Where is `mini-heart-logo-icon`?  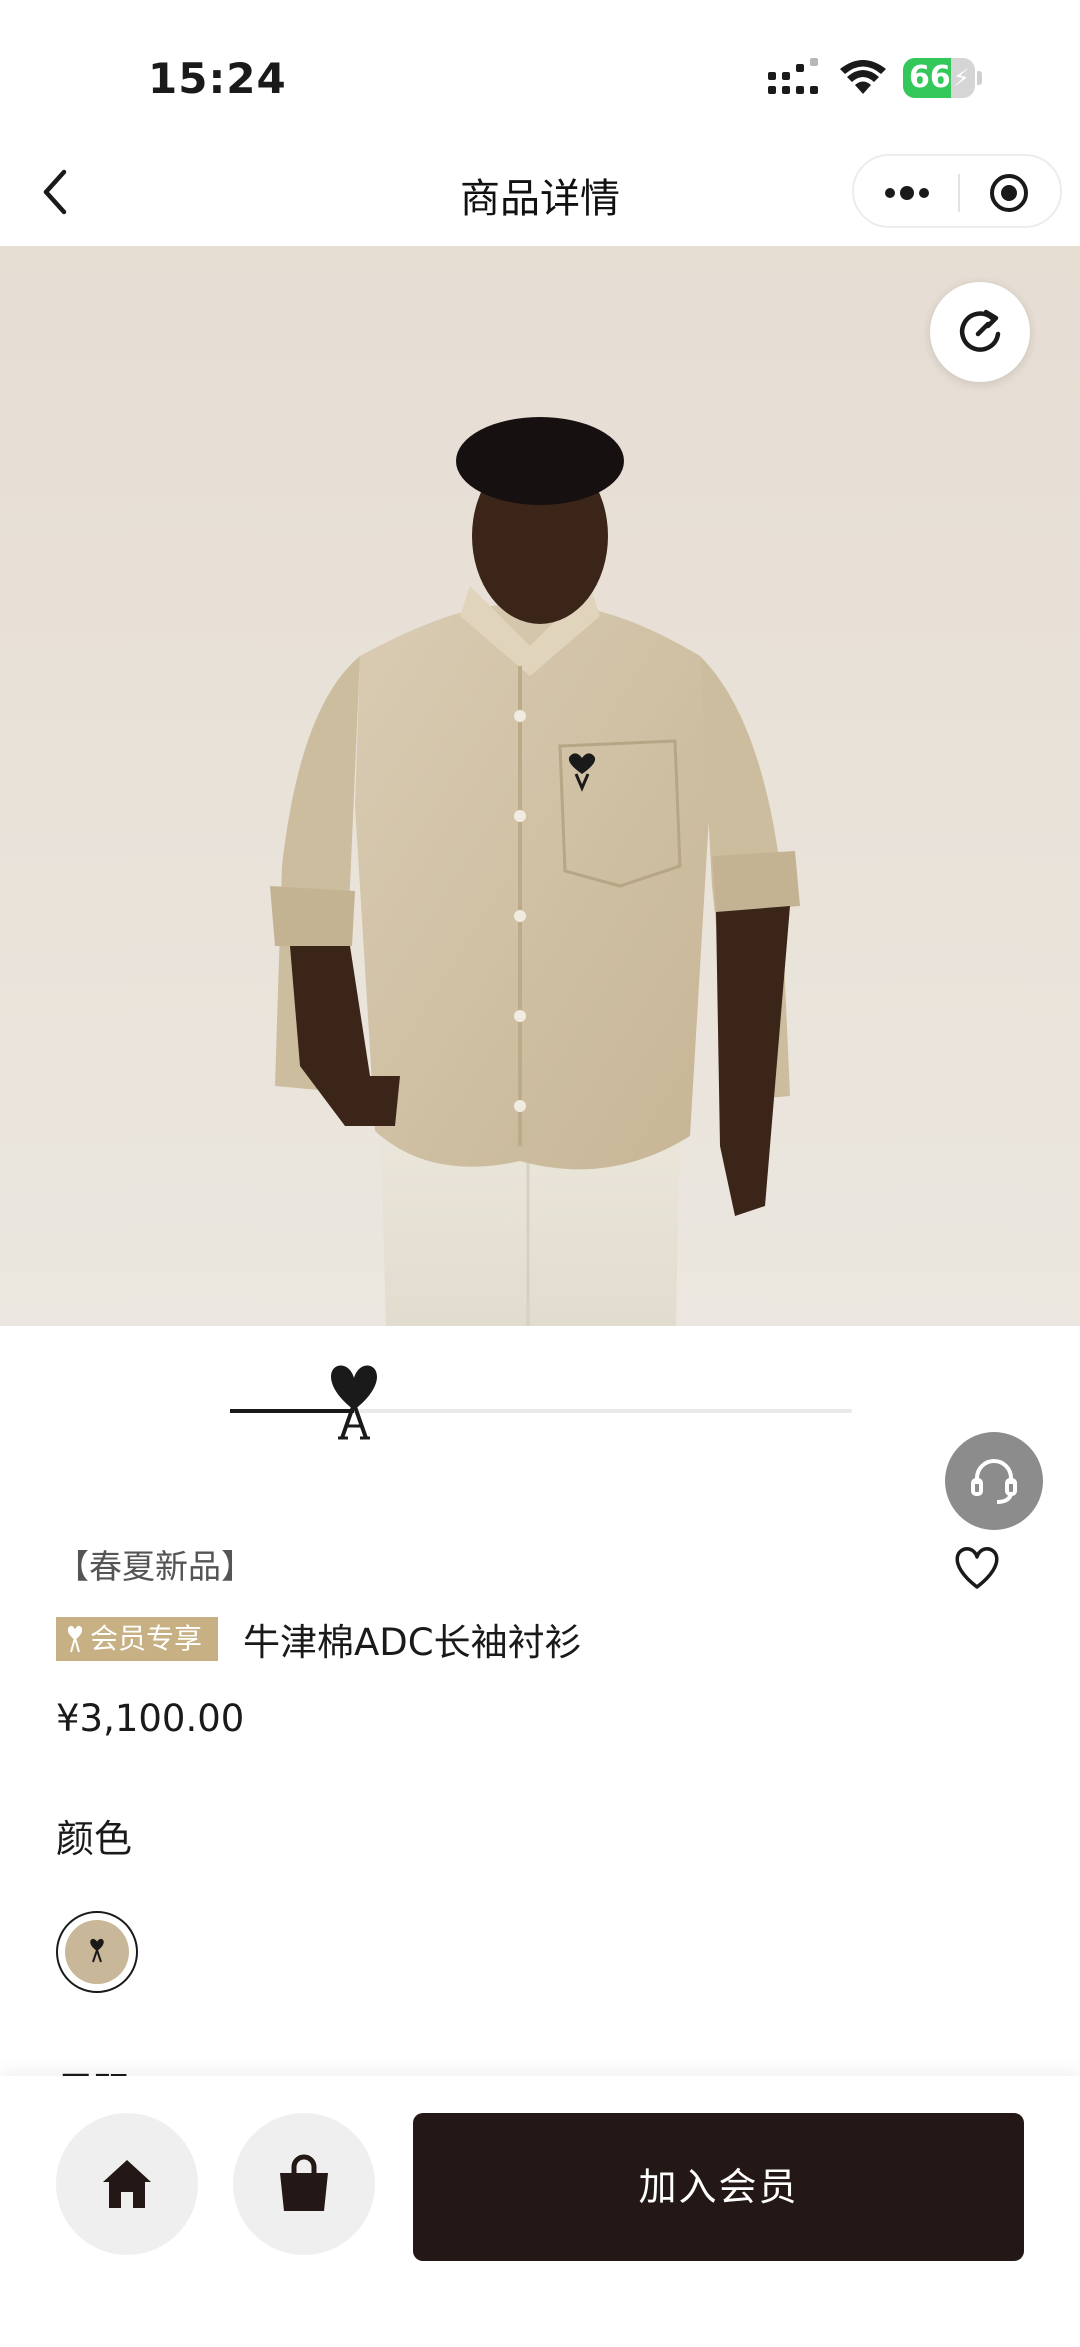 mini-heart-logo-icon is located at coordinates (75, 1639).